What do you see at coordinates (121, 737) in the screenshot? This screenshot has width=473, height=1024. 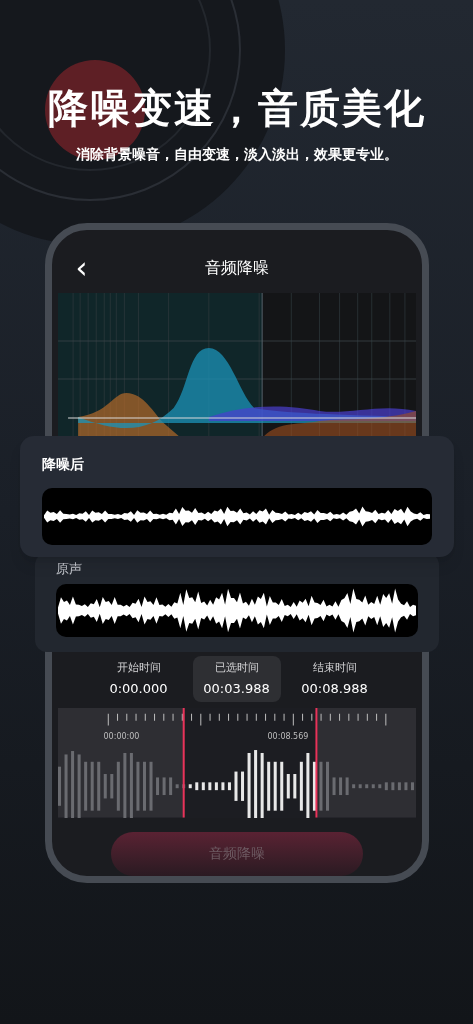 I see `timeline-start-label: 00:00:00` at bounding box center [121, 737].